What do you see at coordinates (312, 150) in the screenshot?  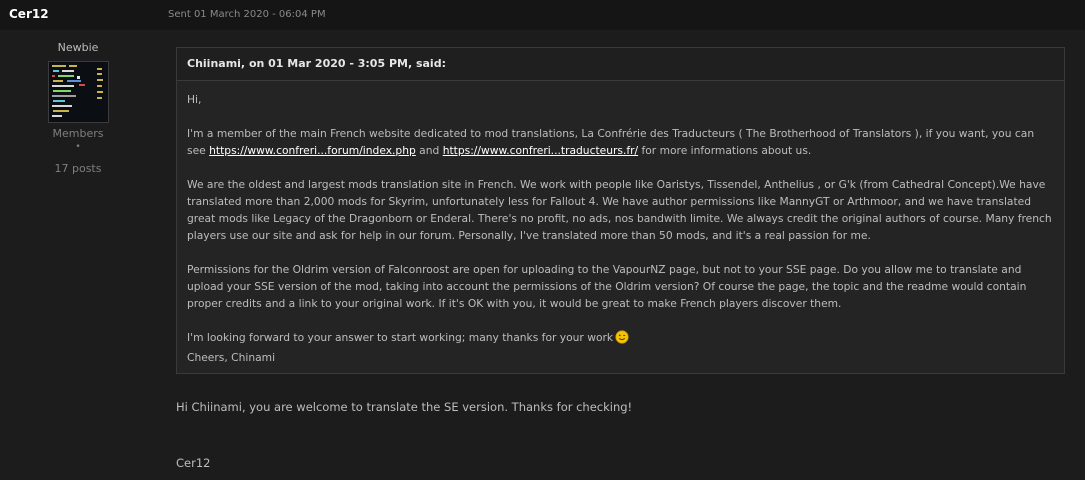 I see `forum-link: https://www.confreri...forum/index.php` at bounding box center [312, 150].